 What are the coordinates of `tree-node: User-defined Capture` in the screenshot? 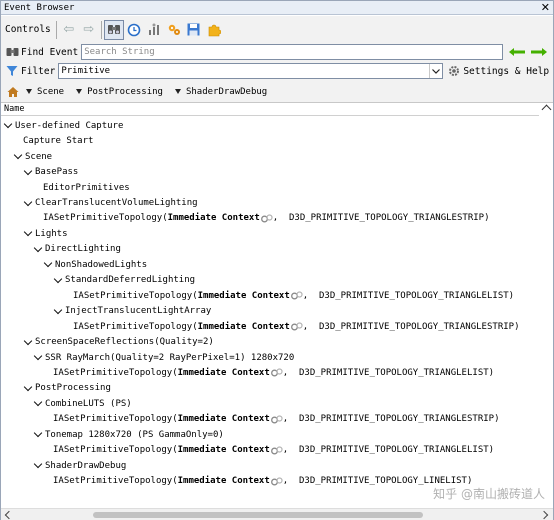 It's located at (62, 126).